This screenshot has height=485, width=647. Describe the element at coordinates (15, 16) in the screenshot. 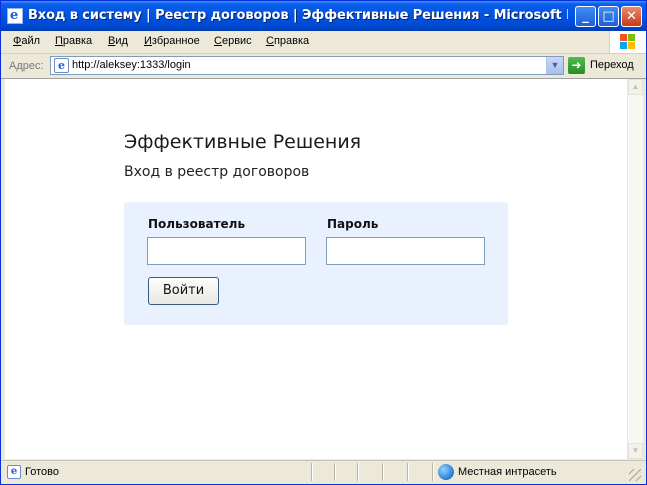

I see `ie-page-icon: e` at that location.